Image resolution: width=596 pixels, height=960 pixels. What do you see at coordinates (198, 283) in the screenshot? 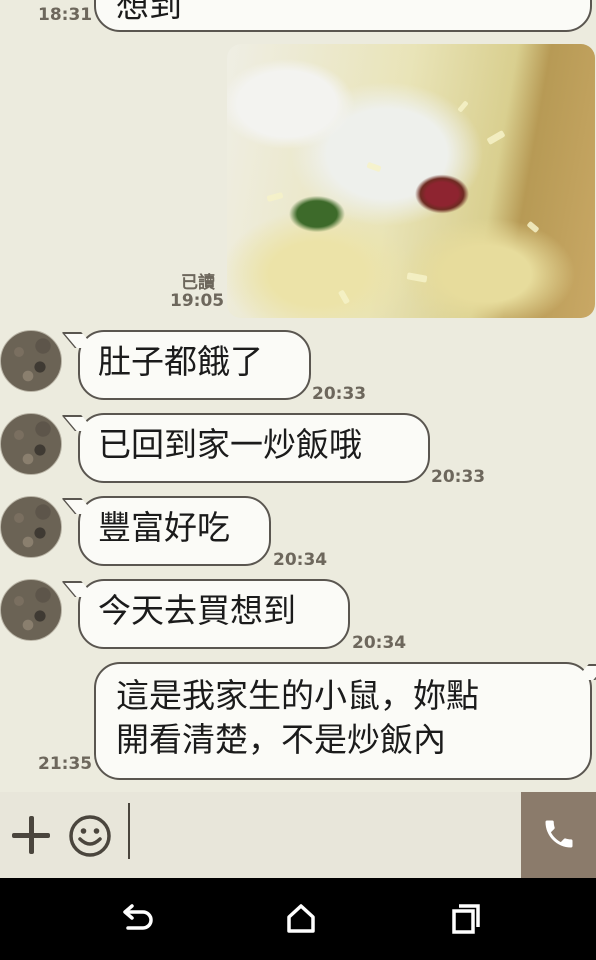
I see `read-receipt: 已讀` at bounding box center [198, 283].